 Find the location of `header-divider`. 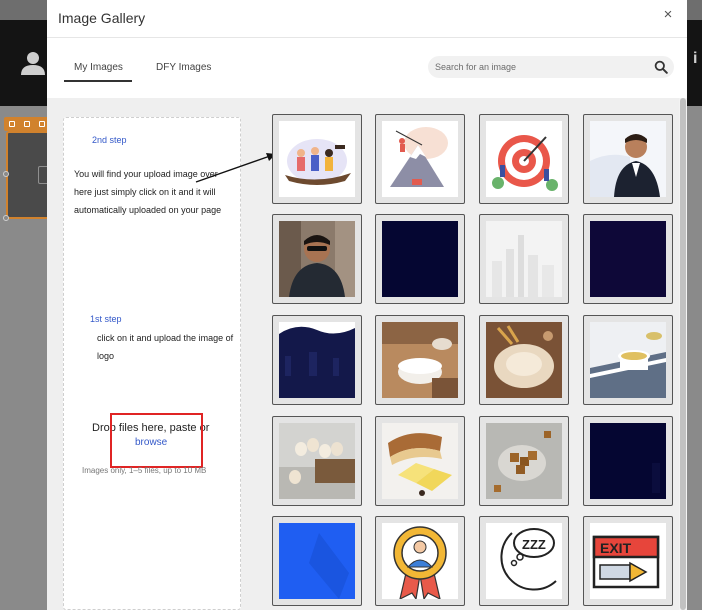

header-divider is located at coordinates (367, 37).